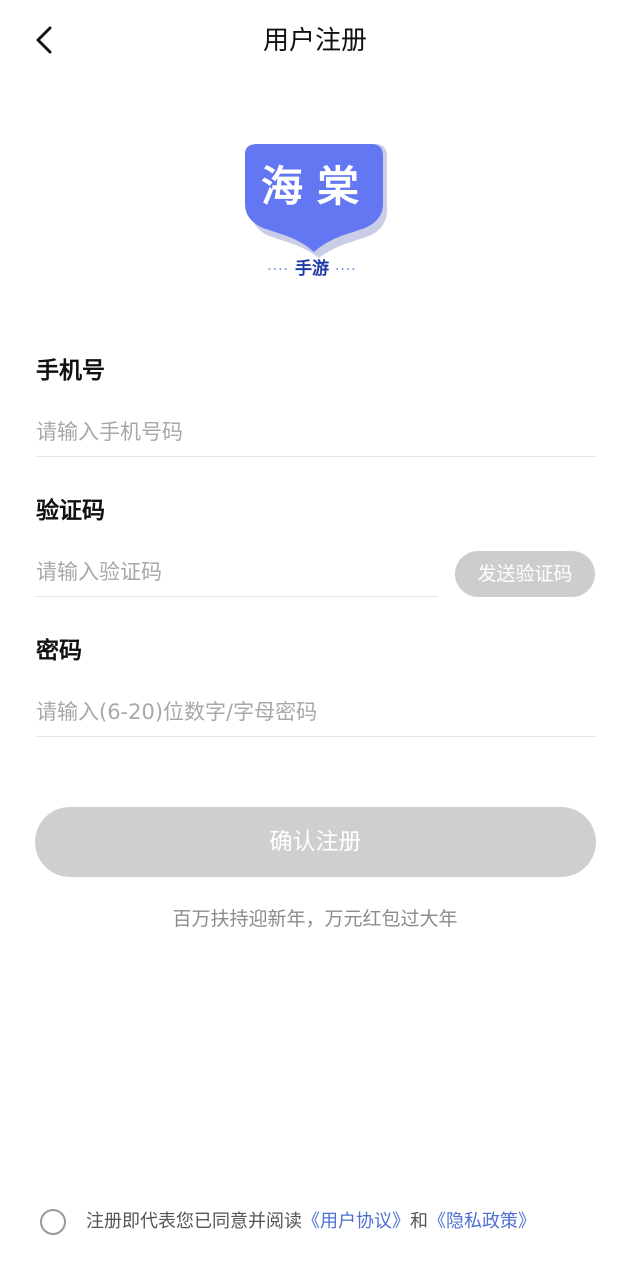  I want to click on top-bar: 用户注册, so click(315, 42).